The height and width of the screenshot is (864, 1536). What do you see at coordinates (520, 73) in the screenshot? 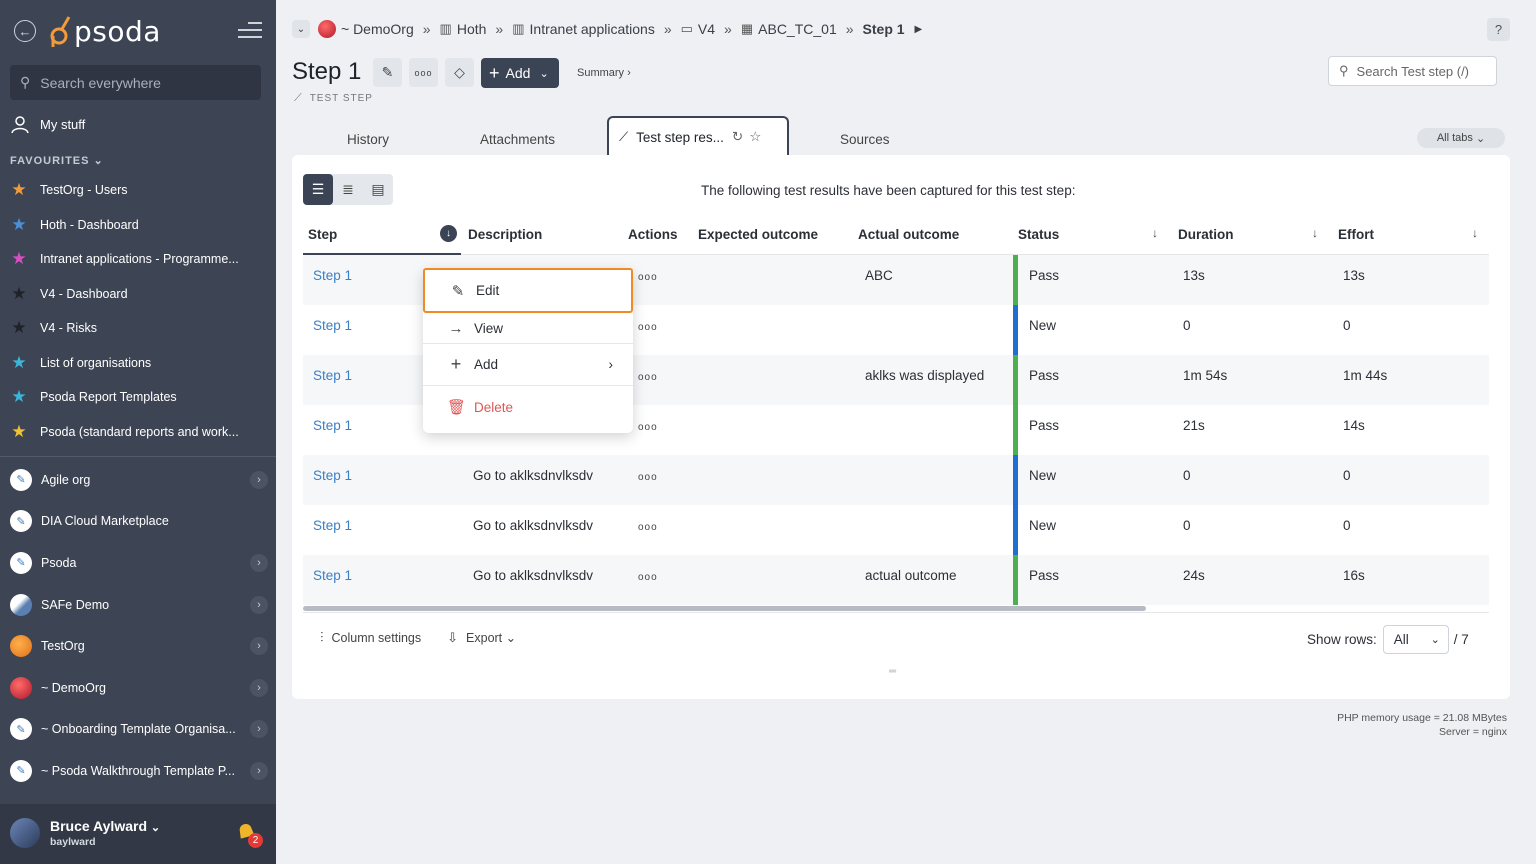
I see `add-button: + Add ⌄` at bounding box center [520, 73].